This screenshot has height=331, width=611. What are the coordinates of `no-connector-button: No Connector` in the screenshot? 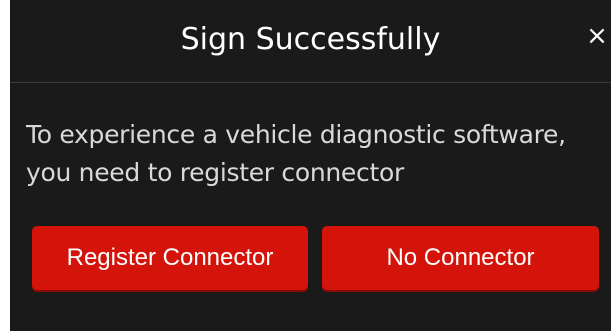 It's located at (460, 258).